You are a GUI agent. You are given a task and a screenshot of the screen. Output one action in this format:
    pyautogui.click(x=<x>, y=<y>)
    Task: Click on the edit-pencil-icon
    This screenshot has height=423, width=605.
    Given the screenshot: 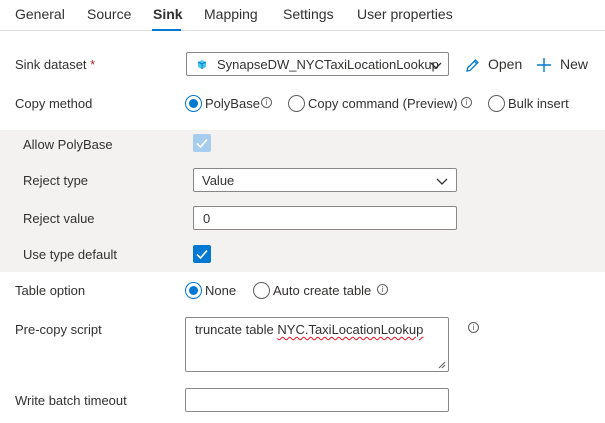 What is the action you would take?
    pyautogui.click(x=472, y=65)
    